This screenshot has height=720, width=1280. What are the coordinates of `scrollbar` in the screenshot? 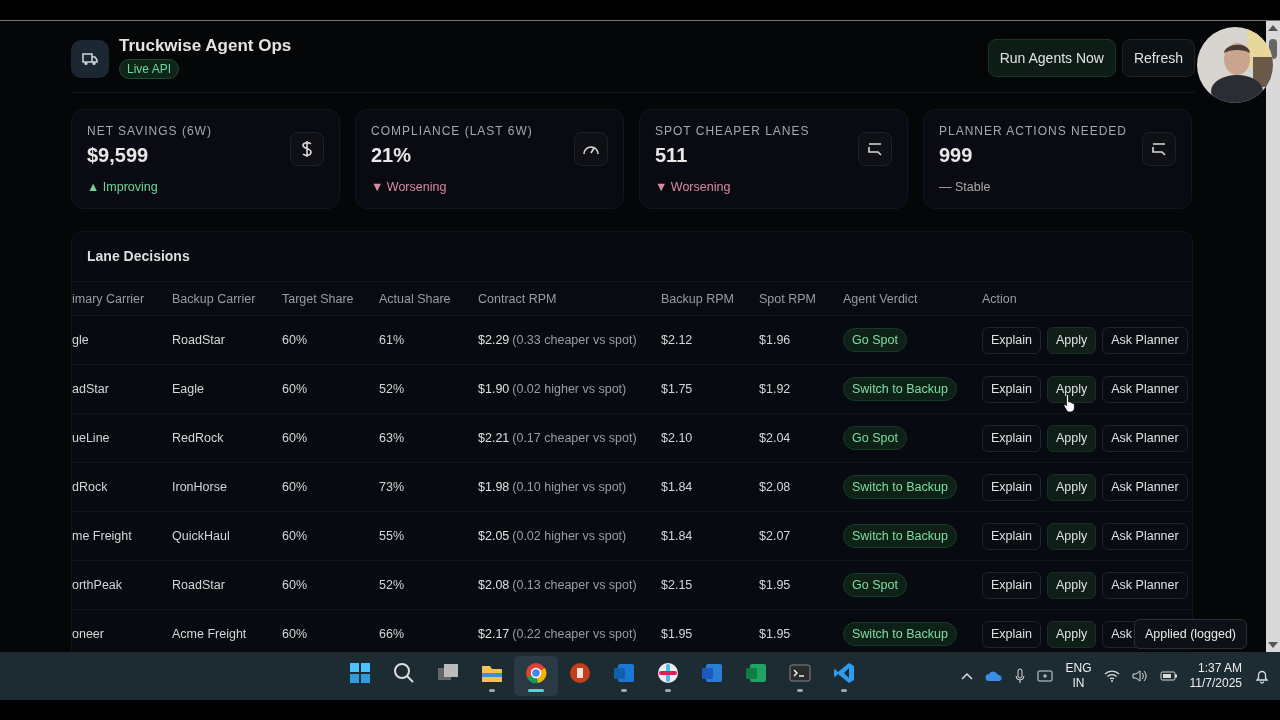 It's located at (1273, 336).